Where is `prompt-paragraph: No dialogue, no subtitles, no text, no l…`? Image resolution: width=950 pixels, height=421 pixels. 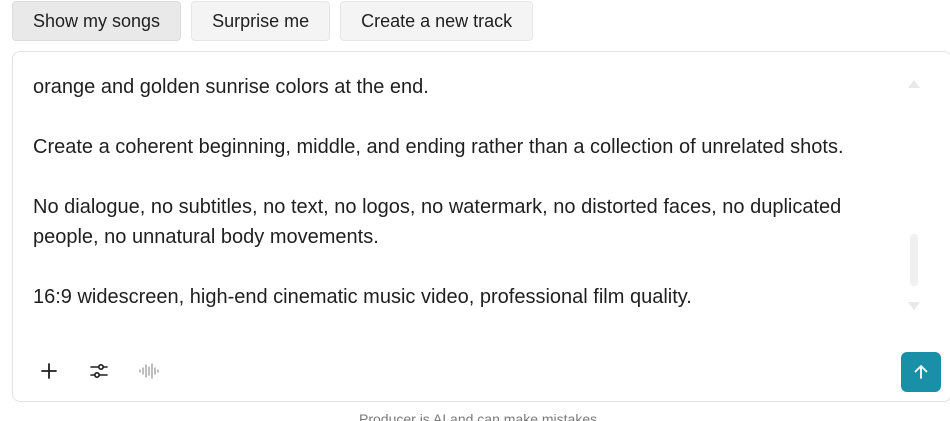
prompt-paragraph: No dialogue, no subtitles, no text, no l… is located at coordinates (437, 222).